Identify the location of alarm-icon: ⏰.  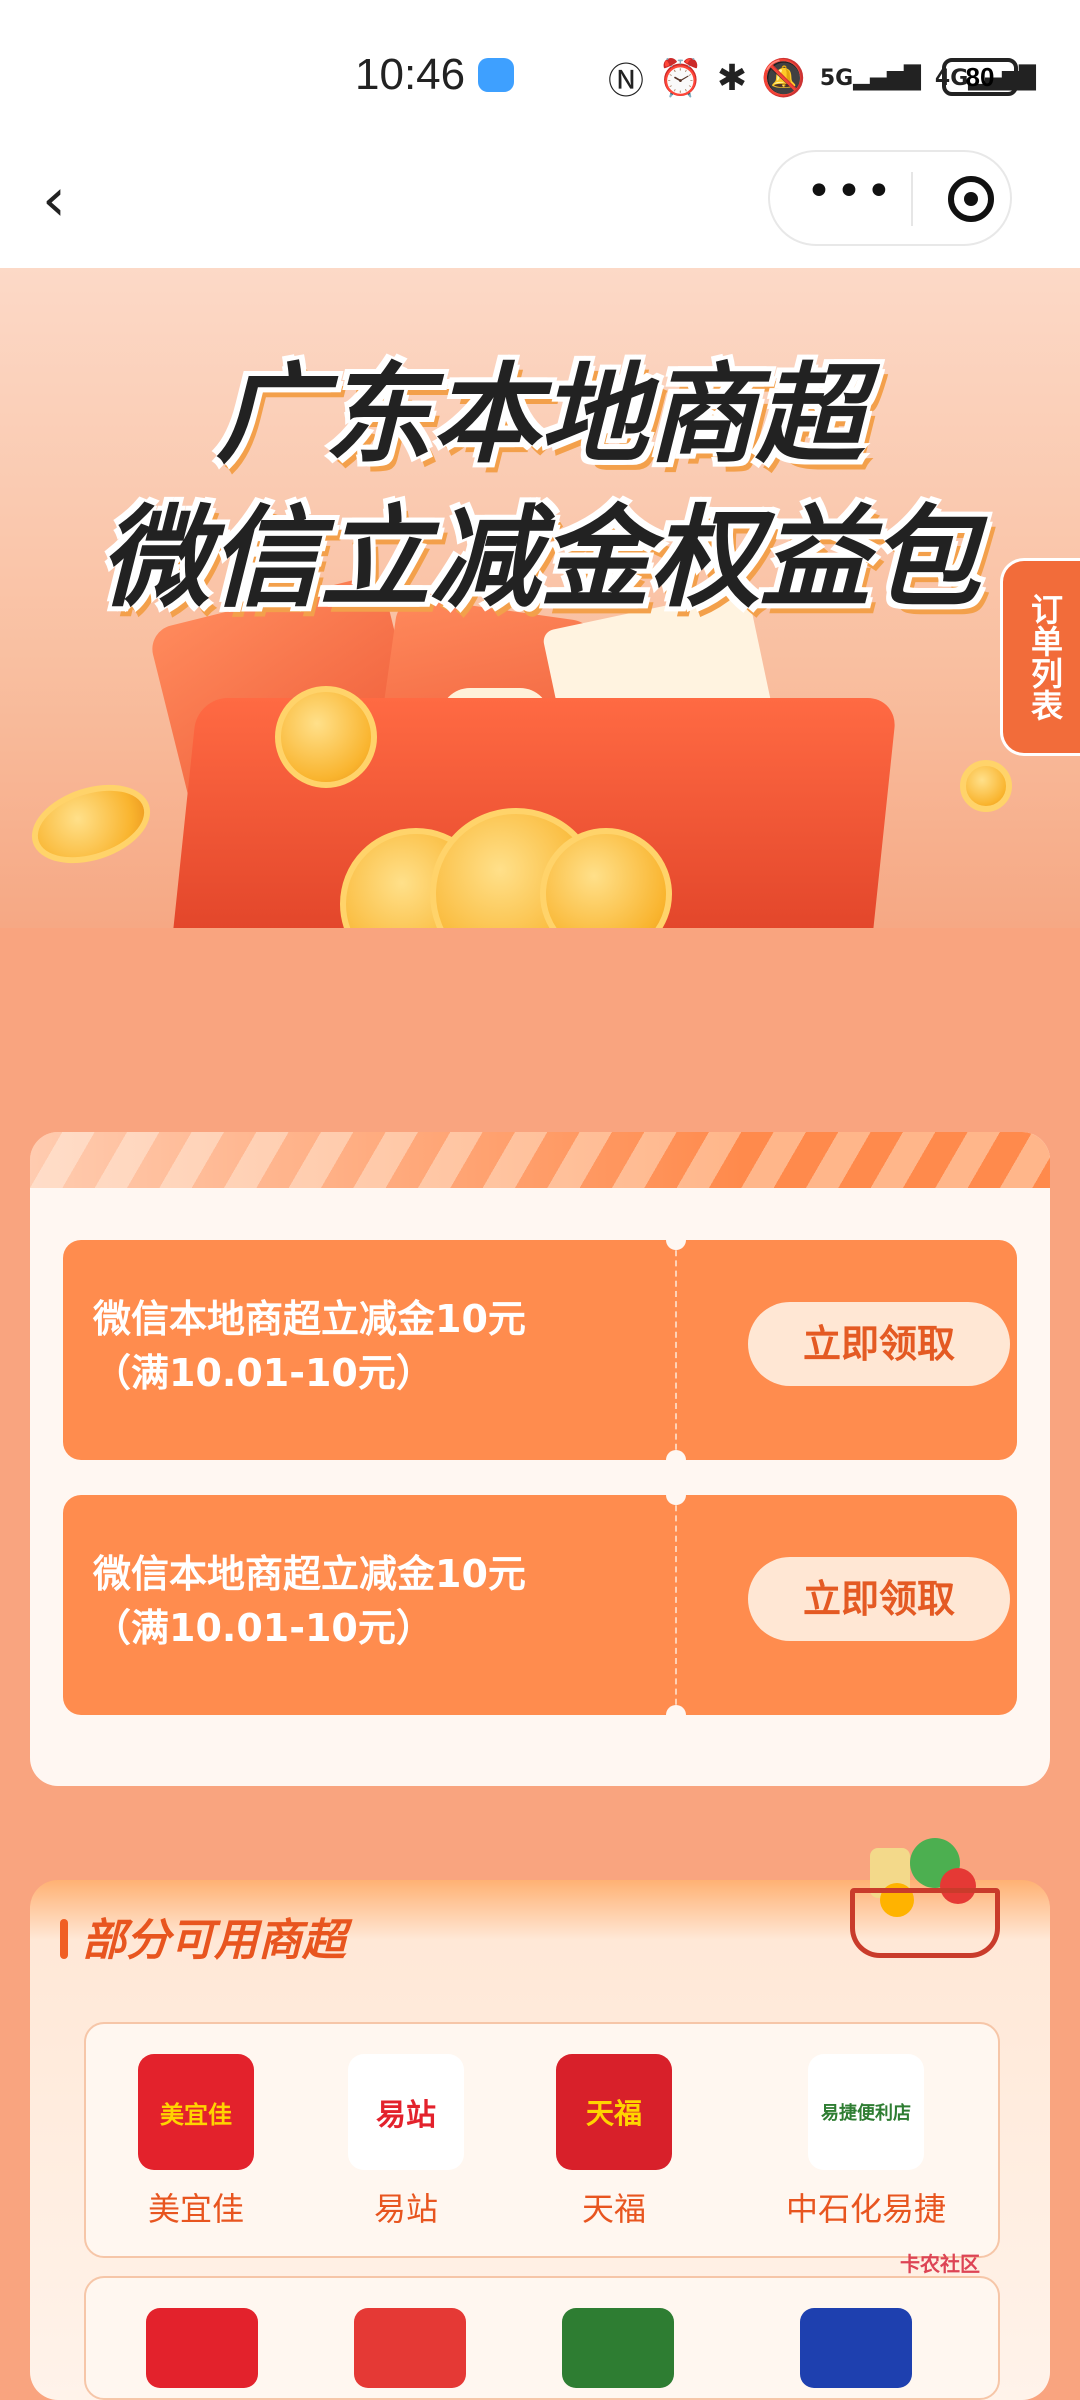
(680, 78).